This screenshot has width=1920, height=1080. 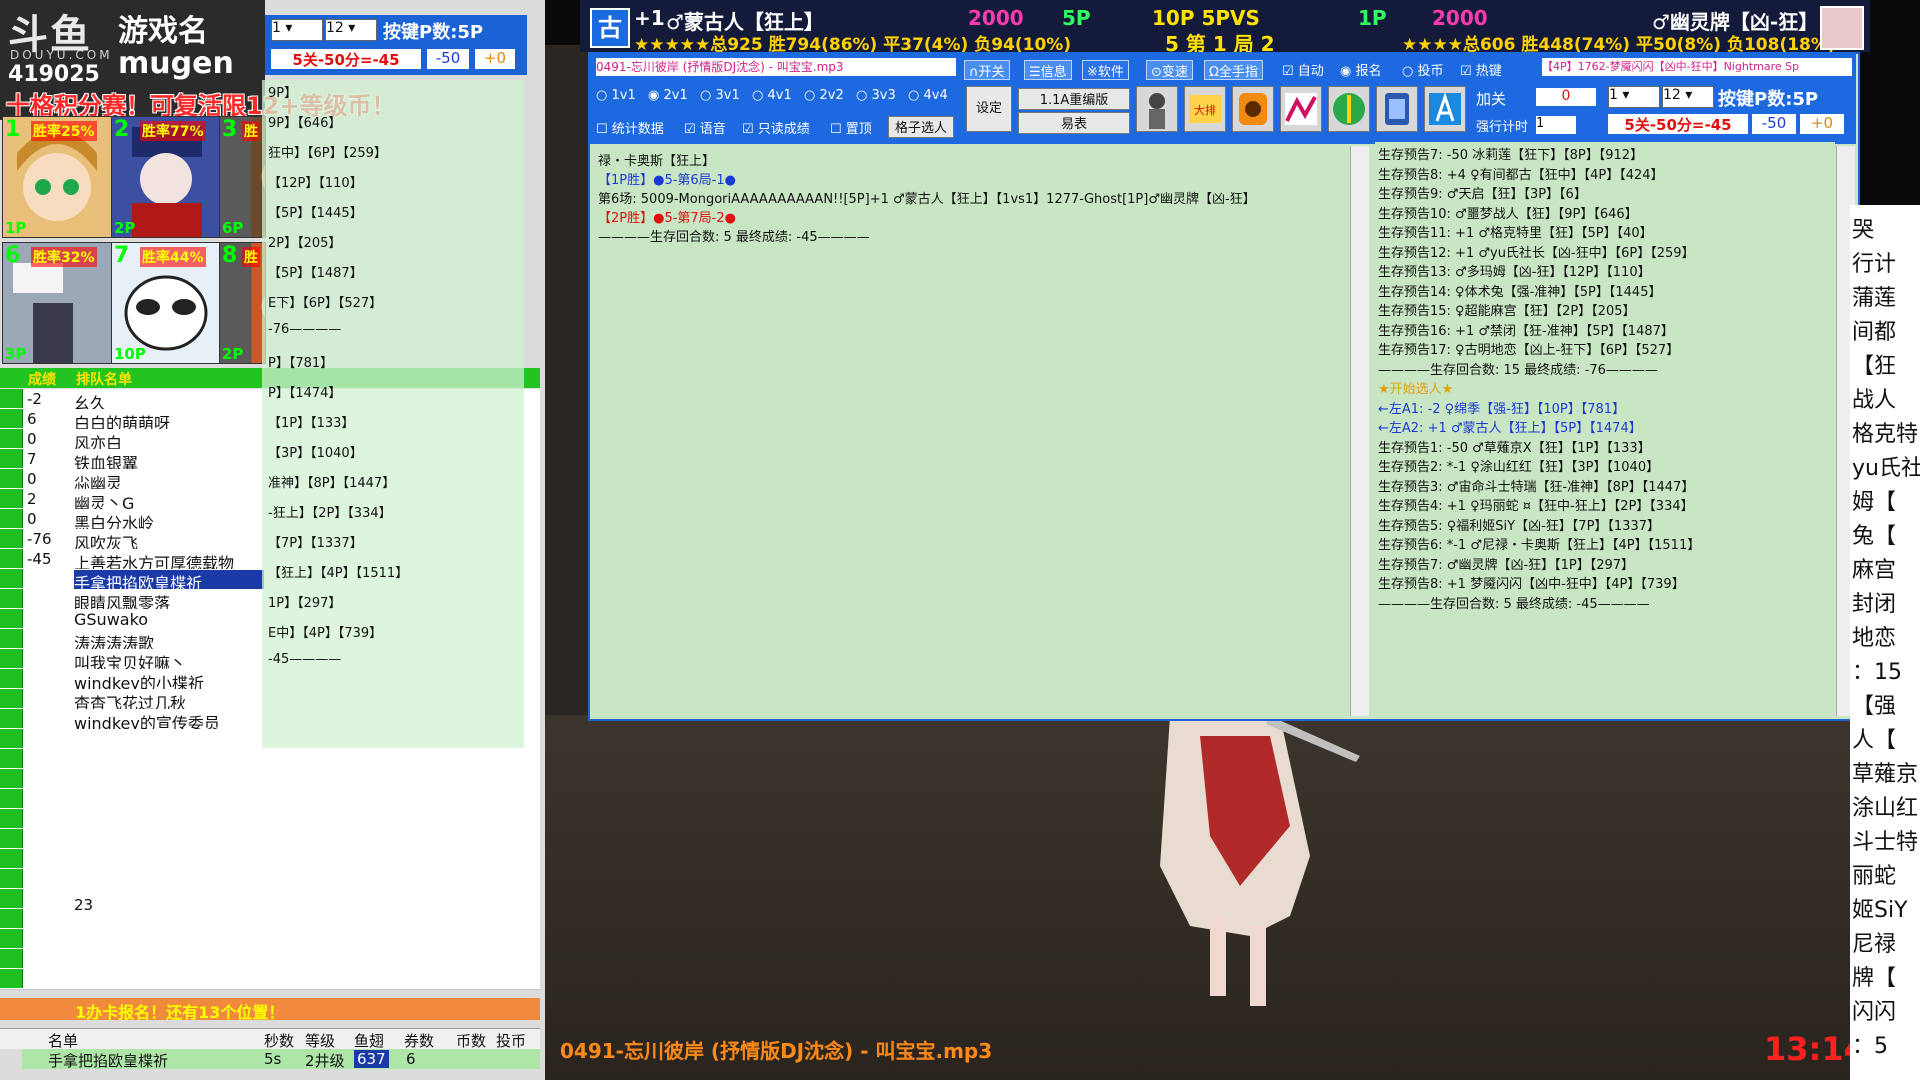 I want to click on log-line: yu氏社, so click(x=1886, y=468).